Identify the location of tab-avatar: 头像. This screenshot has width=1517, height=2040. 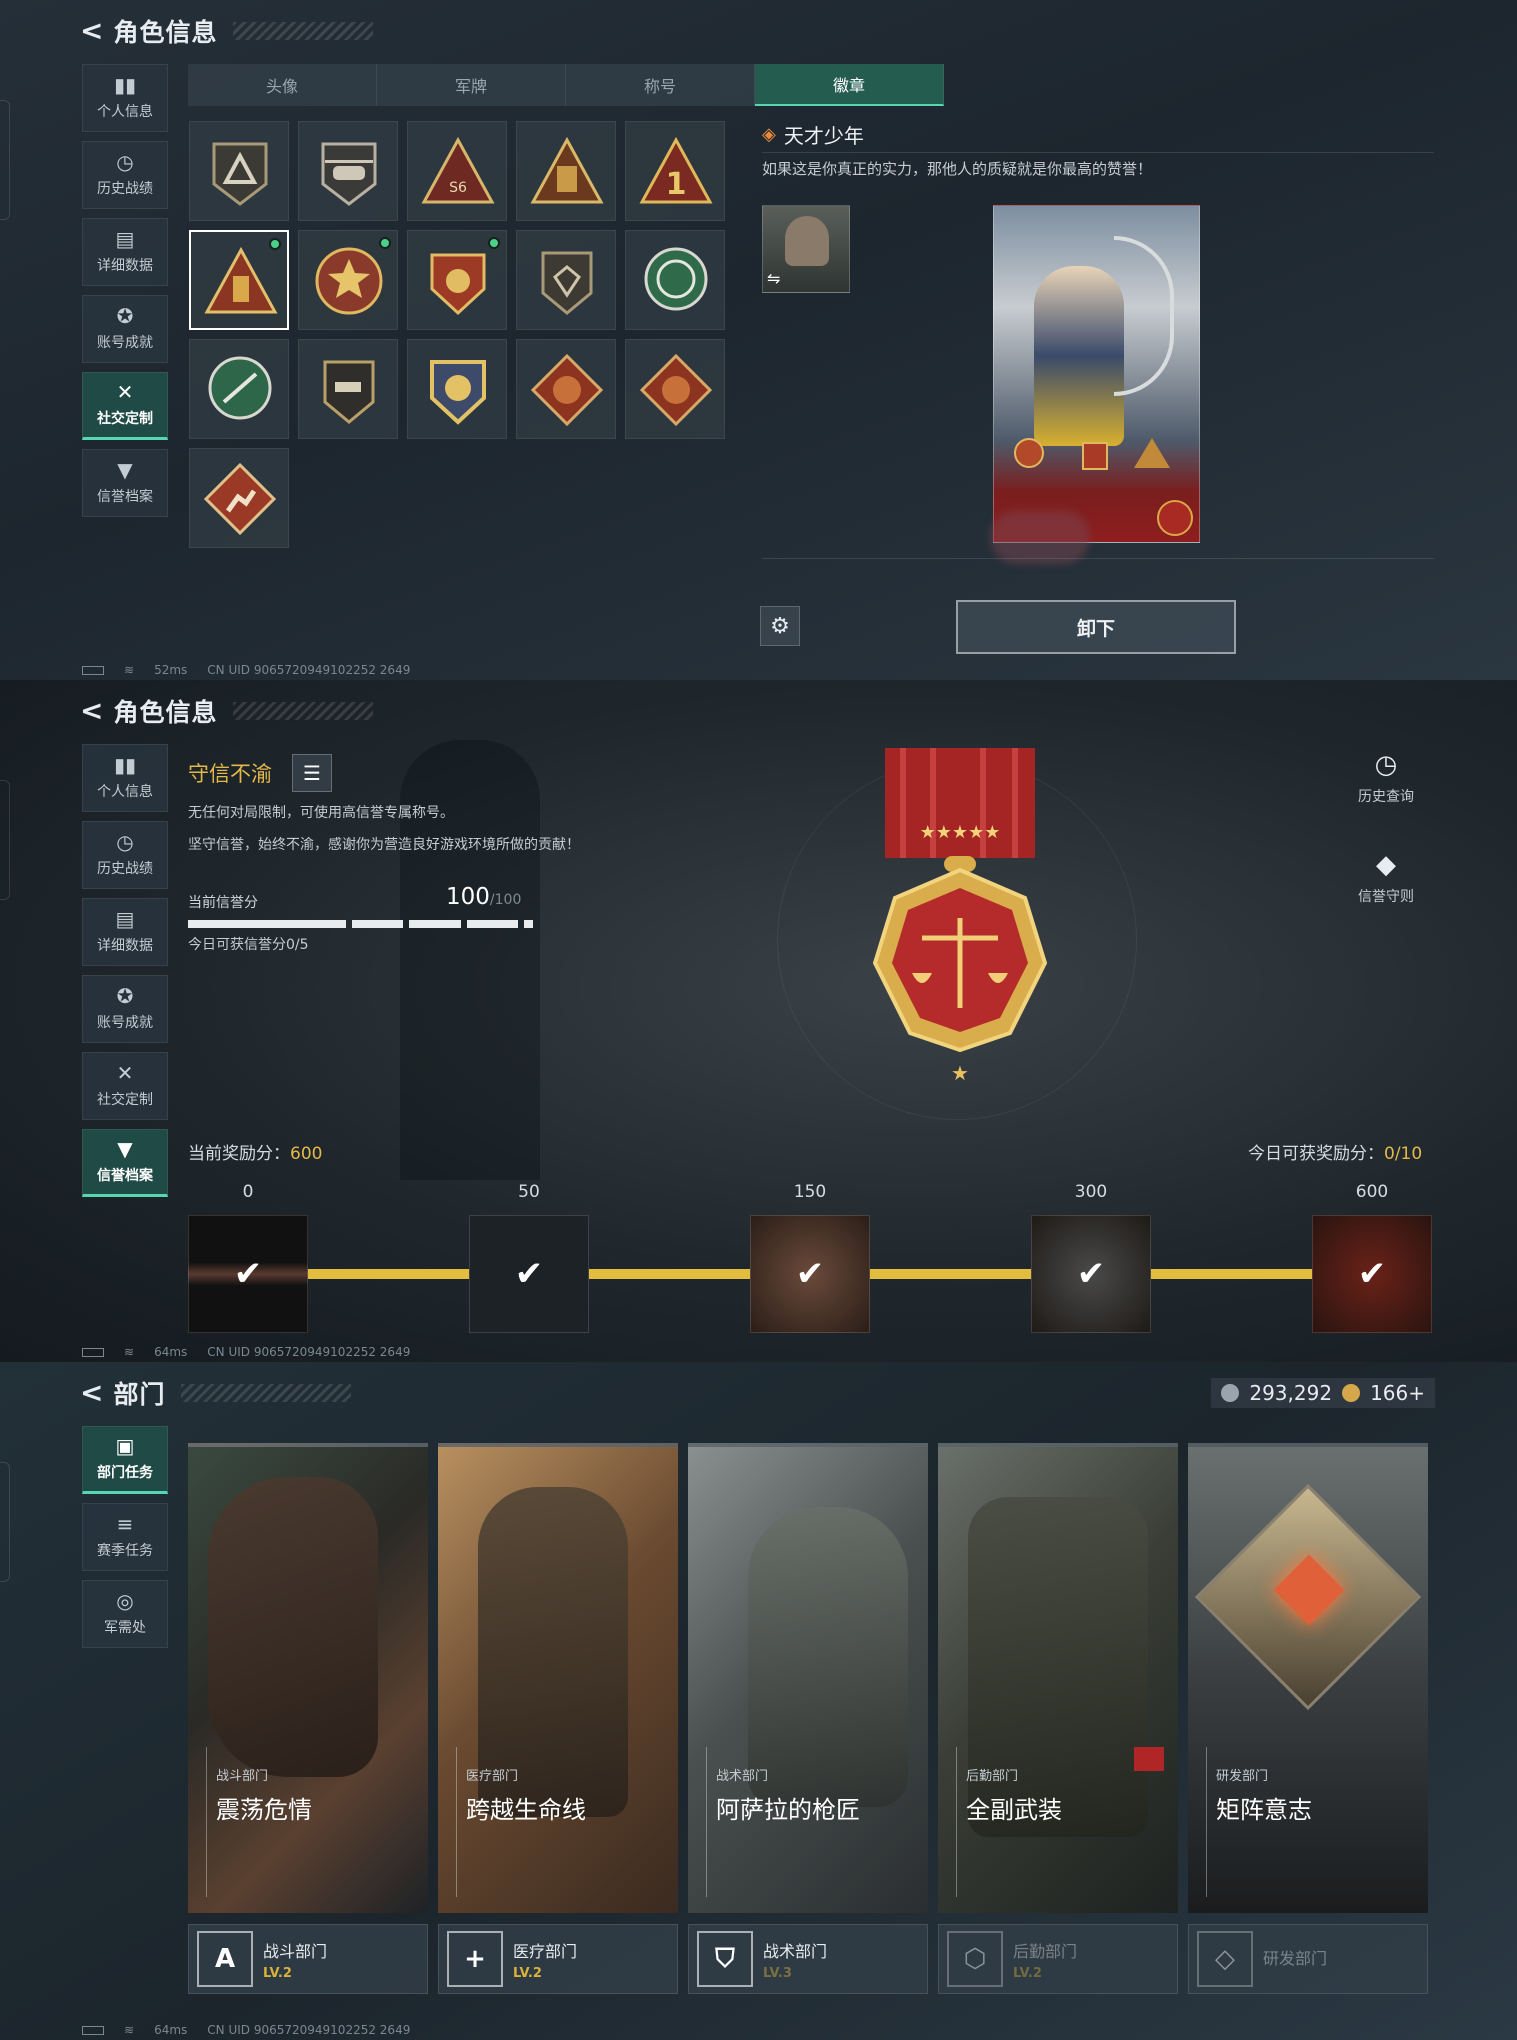
(282, 85).